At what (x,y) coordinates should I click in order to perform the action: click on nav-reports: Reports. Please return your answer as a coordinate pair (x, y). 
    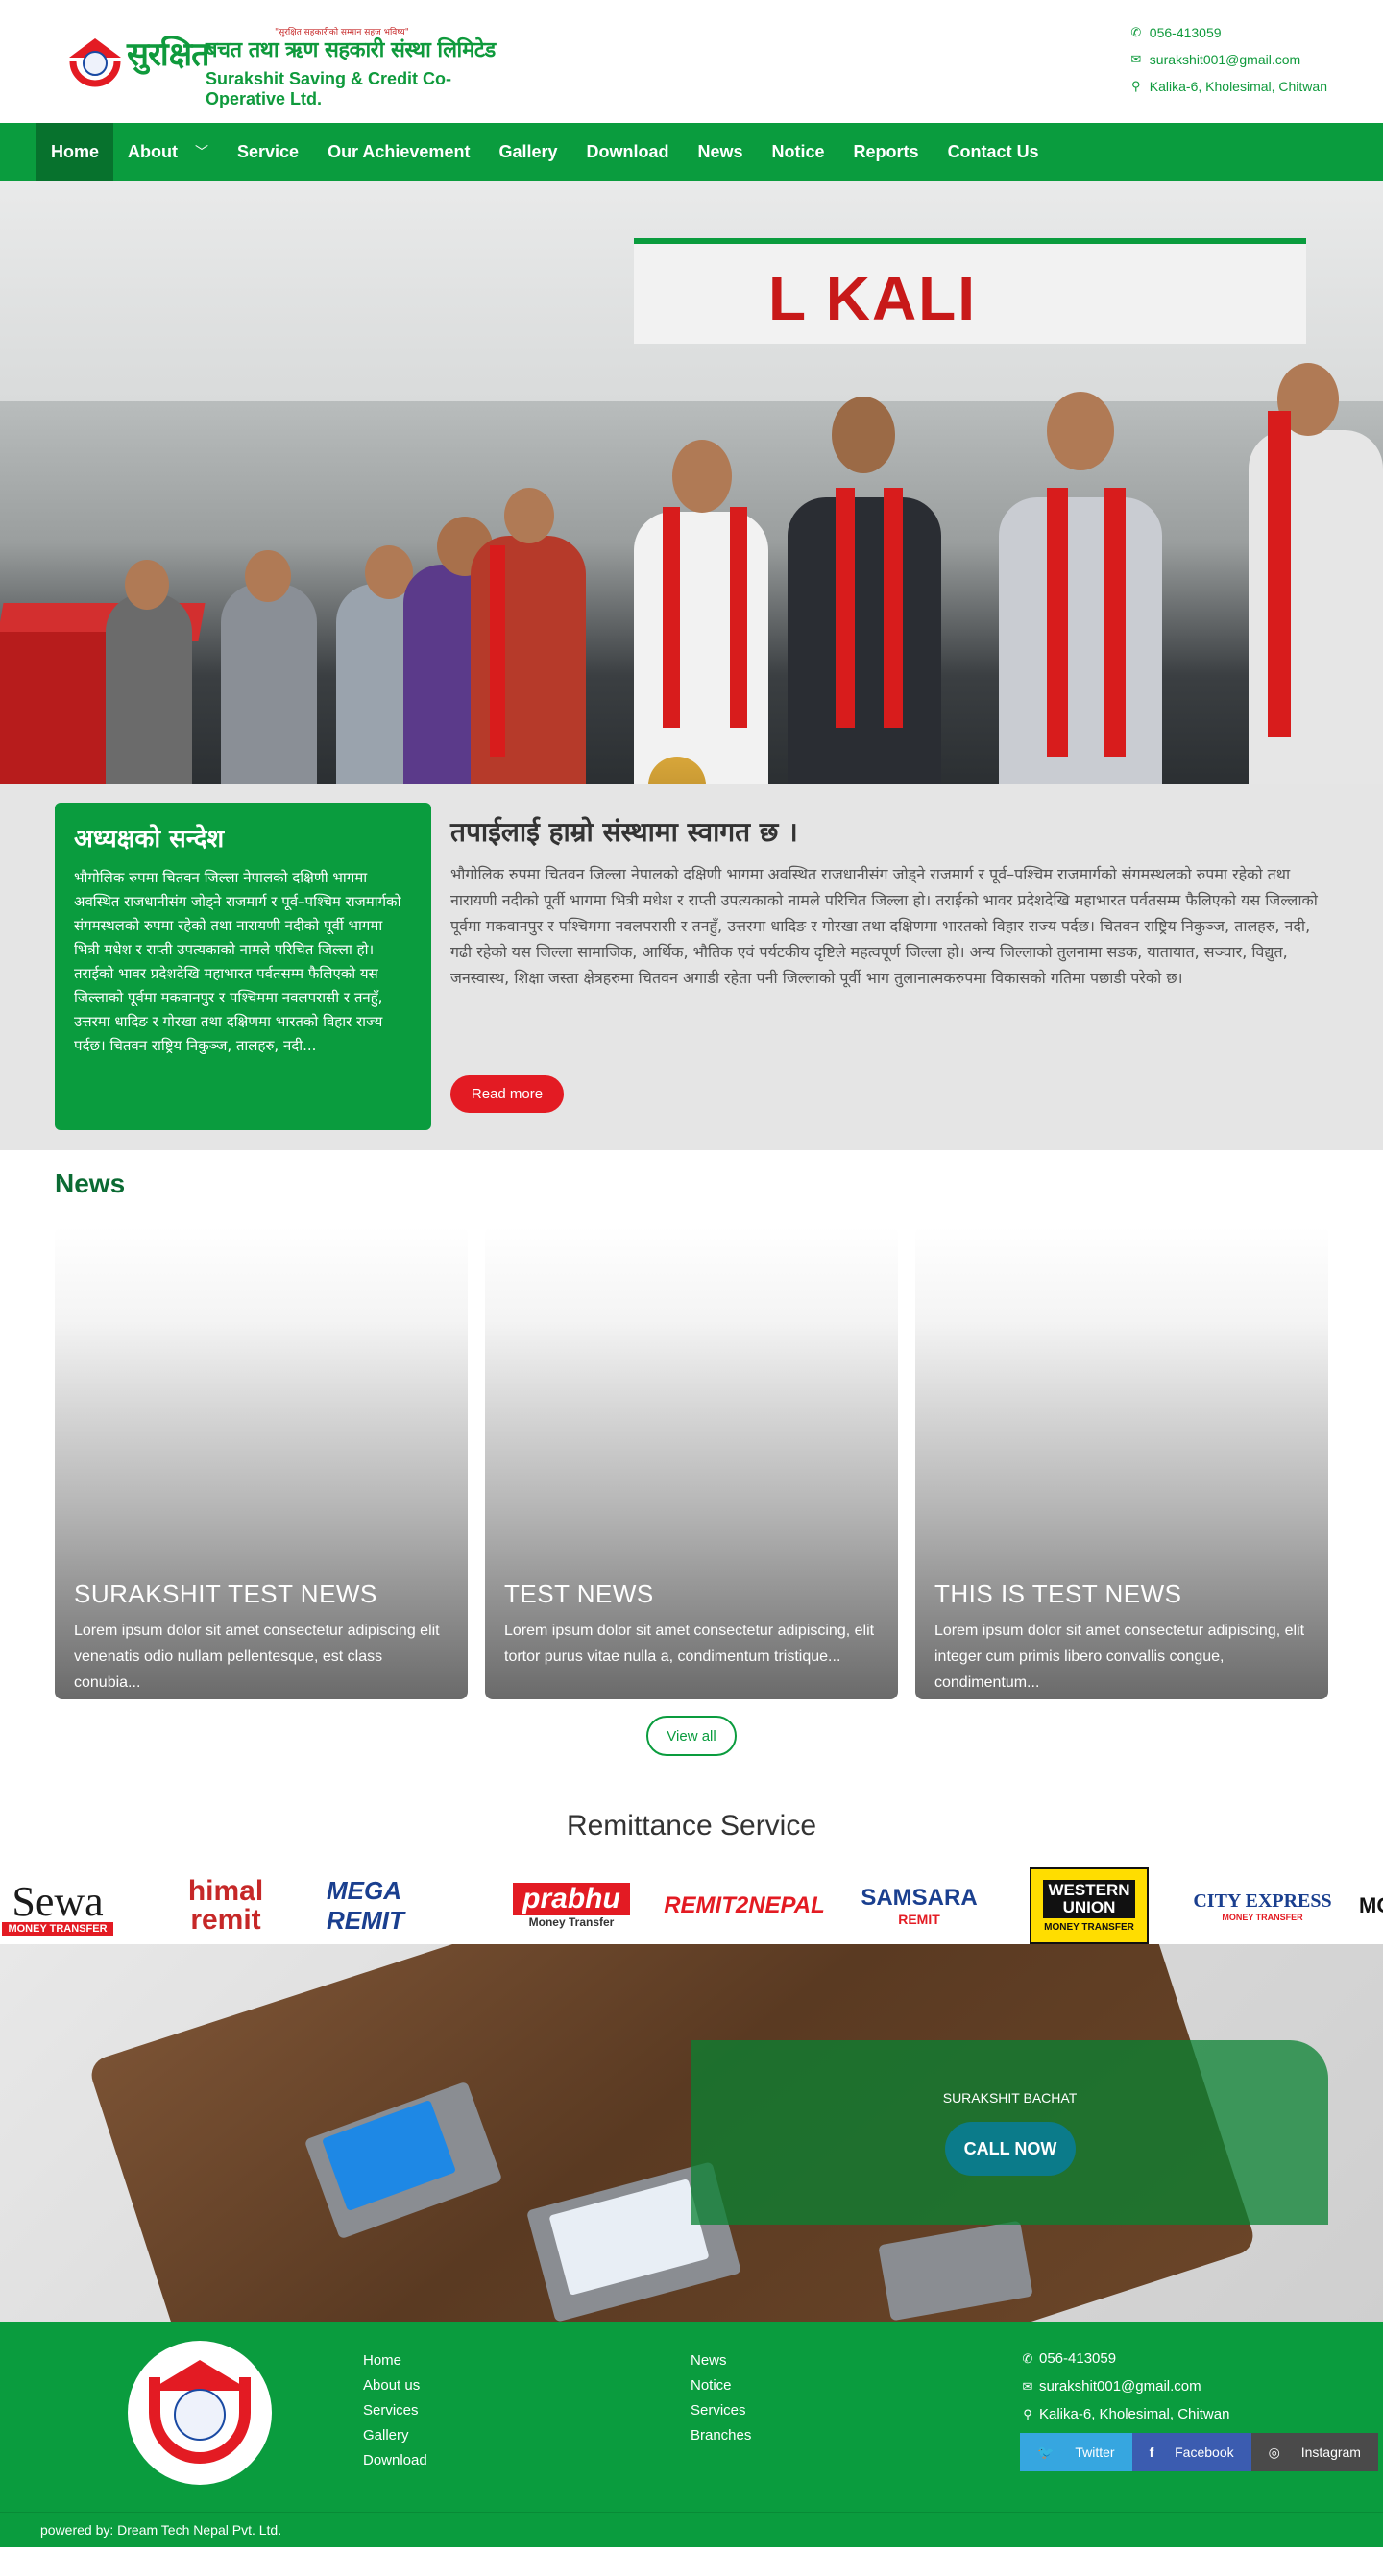
    Looking at the image, I should click on (886, 152).